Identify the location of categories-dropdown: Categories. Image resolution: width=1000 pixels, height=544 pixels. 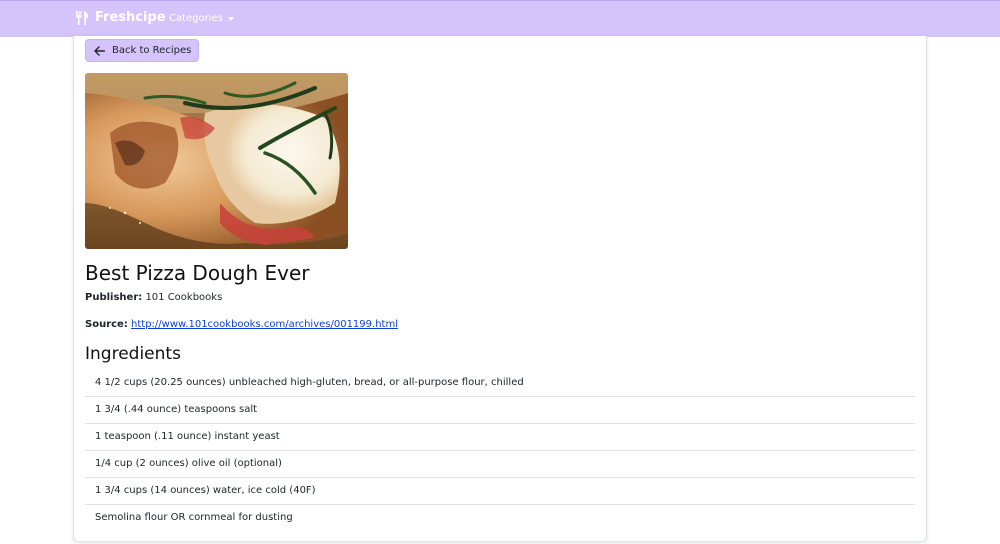
(201, 18).